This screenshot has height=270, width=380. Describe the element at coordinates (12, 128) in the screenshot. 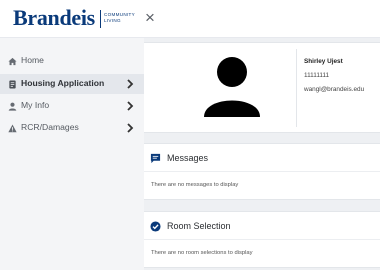

I see `warning-icon` at that location.